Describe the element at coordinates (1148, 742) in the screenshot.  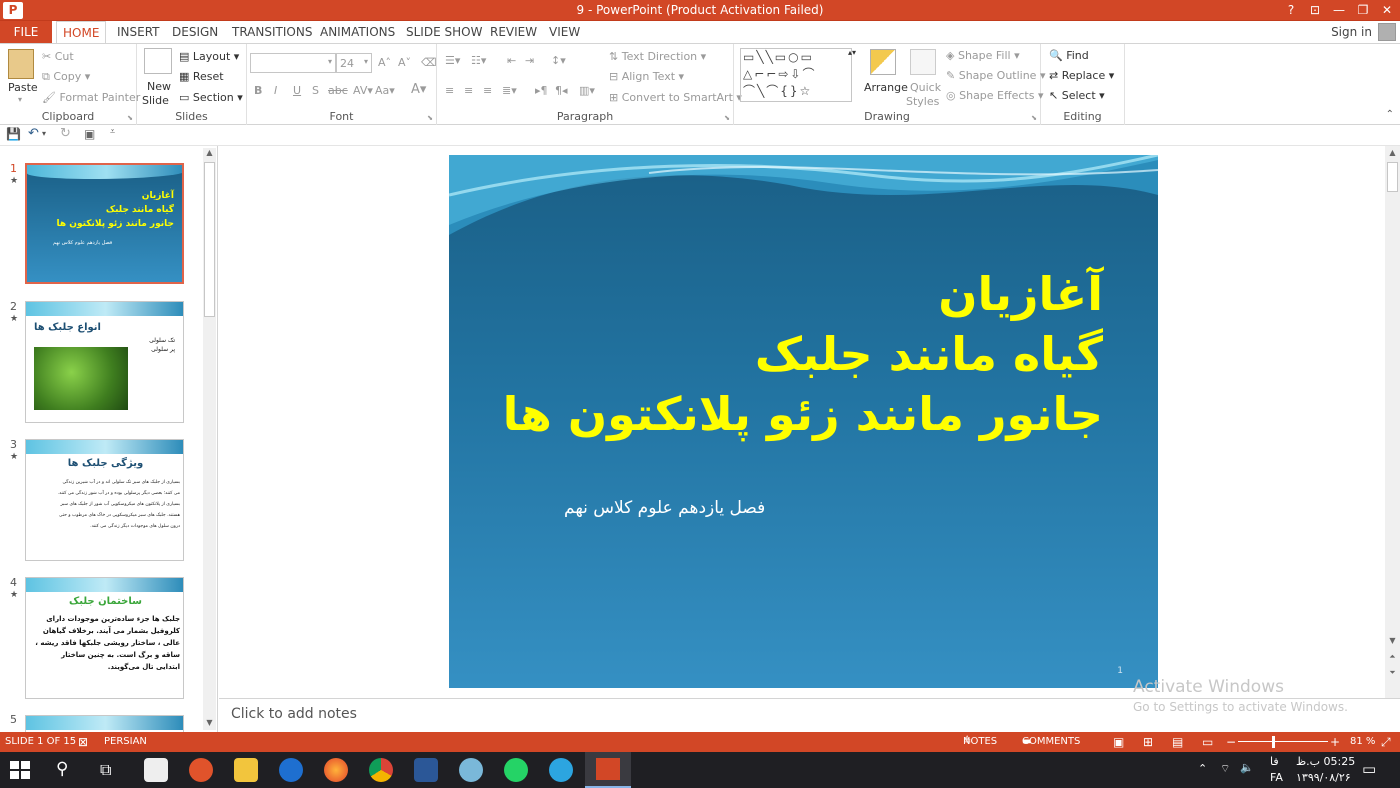
I see `slide-sorter-view-icon: ⊞` at that location.